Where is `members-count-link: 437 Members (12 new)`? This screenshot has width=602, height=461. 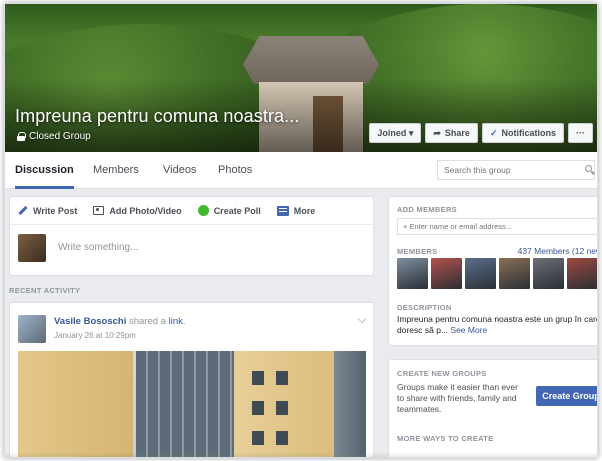 members-count-link: 437 Members (12 new) is located at coordinates (557, 251).